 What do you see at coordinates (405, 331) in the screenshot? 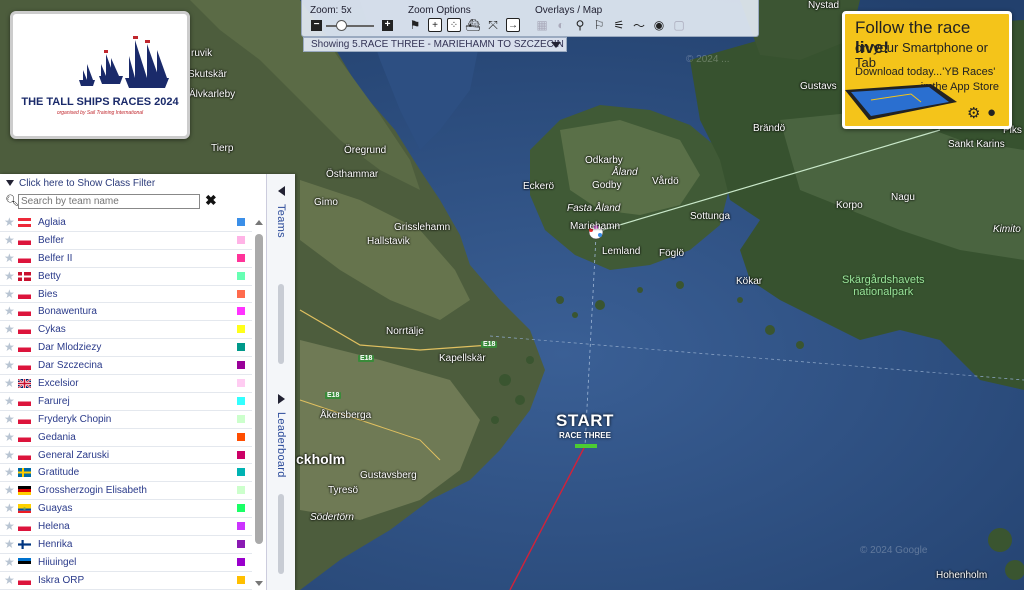
I see `place-label: Norrtälje` at bounding box center [405, 331].